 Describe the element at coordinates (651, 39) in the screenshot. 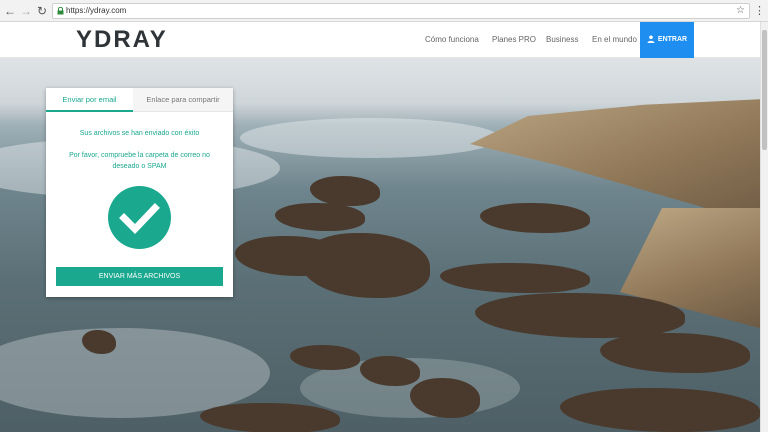

I see `user-icon` at that location.